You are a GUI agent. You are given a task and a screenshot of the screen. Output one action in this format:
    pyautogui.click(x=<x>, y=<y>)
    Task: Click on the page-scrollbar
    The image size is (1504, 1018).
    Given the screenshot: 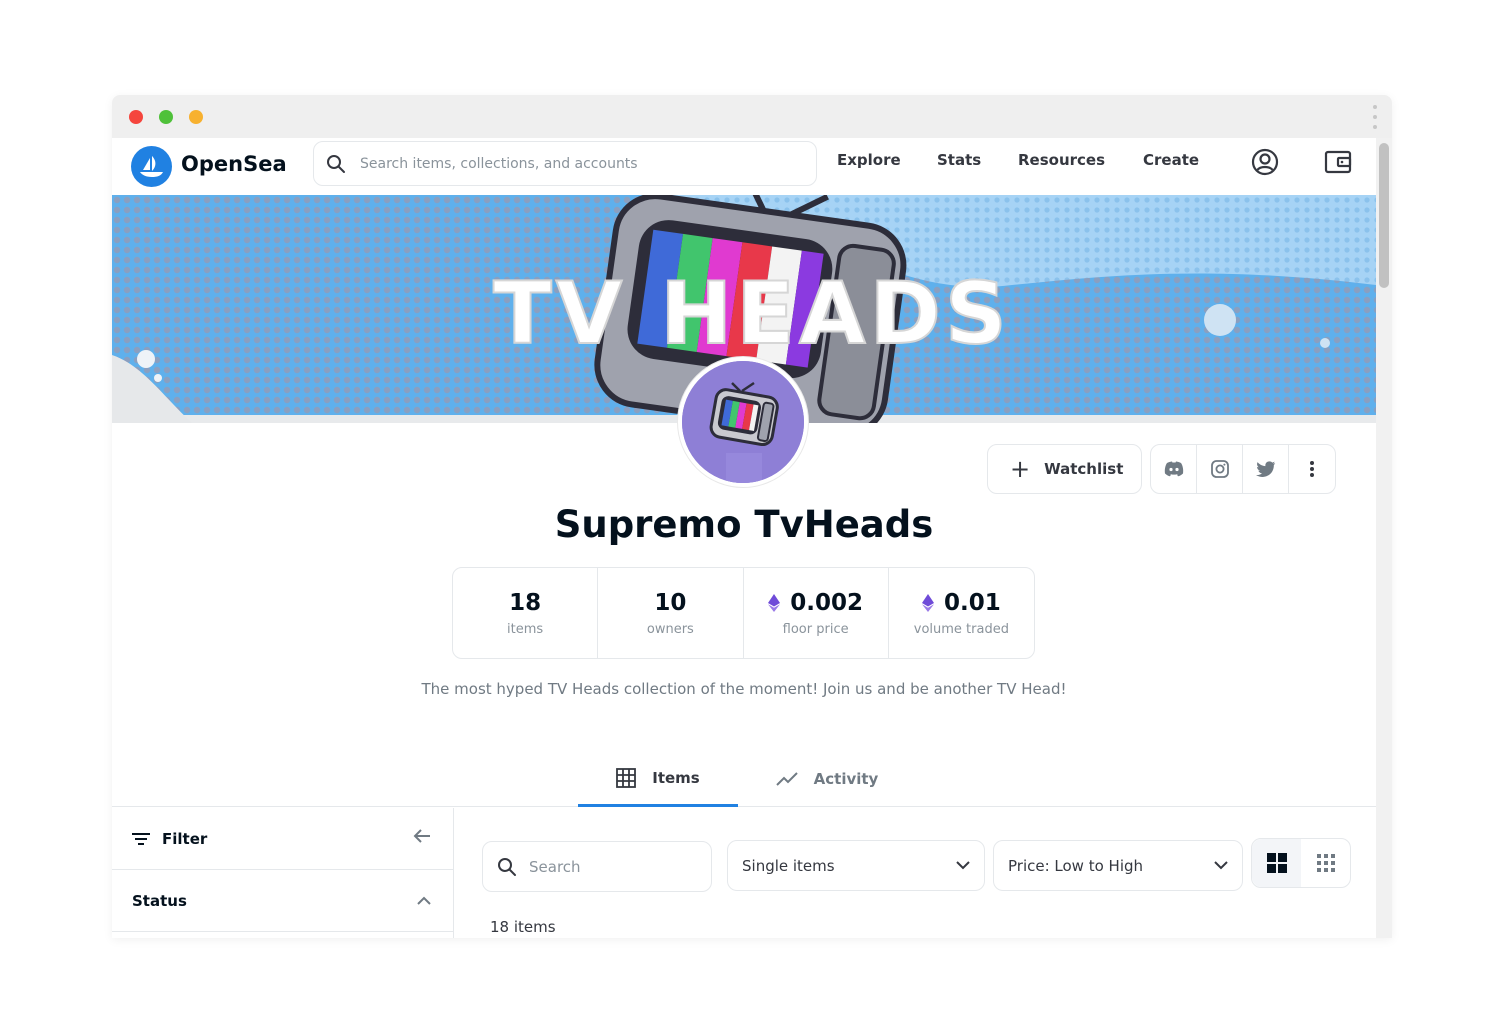 What is the action you would take?
    pyautogui.click(x=1384, y=538)
    